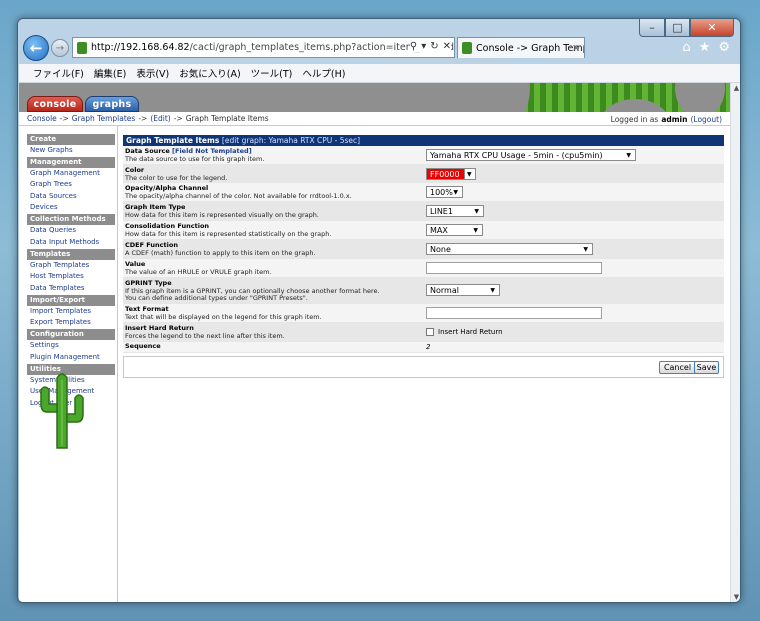 This screenshot has height=621, width=760. I want to click on gprint-select: Normal ▼, so click(463, 290).